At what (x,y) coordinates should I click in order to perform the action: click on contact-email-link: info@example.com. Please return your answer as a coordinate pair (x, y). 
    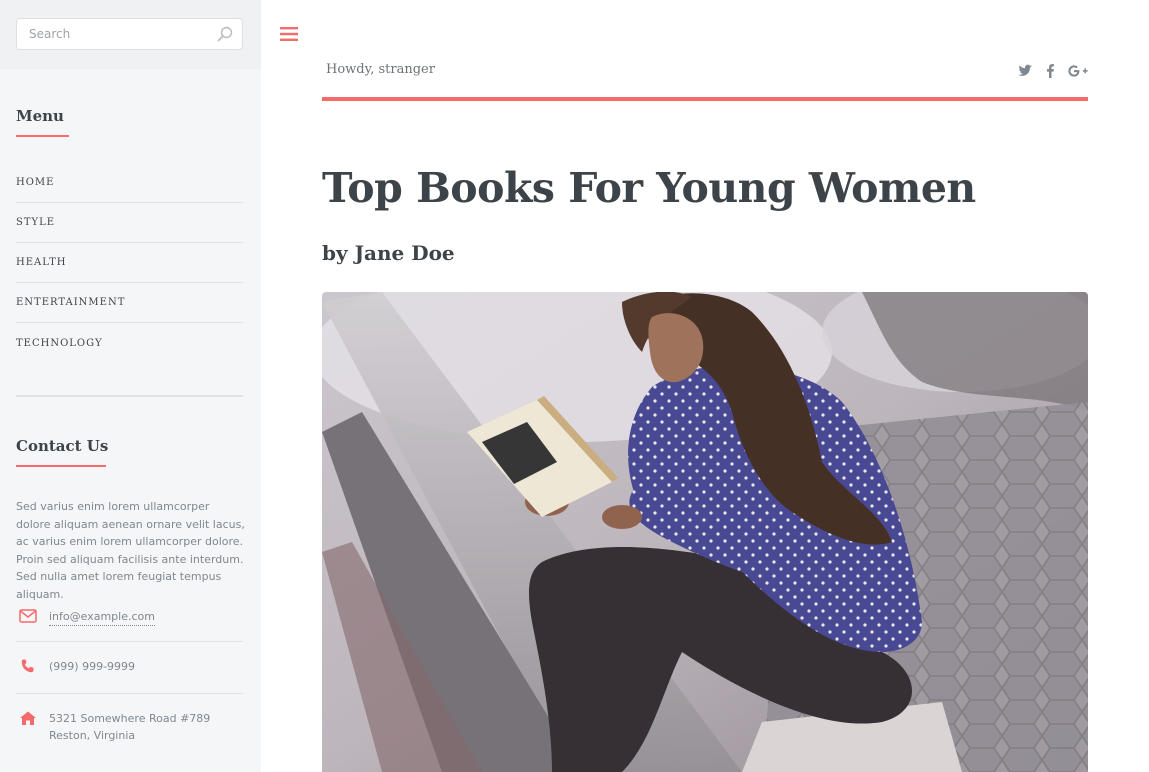
    Looking at the image, I should click on (102, 617).